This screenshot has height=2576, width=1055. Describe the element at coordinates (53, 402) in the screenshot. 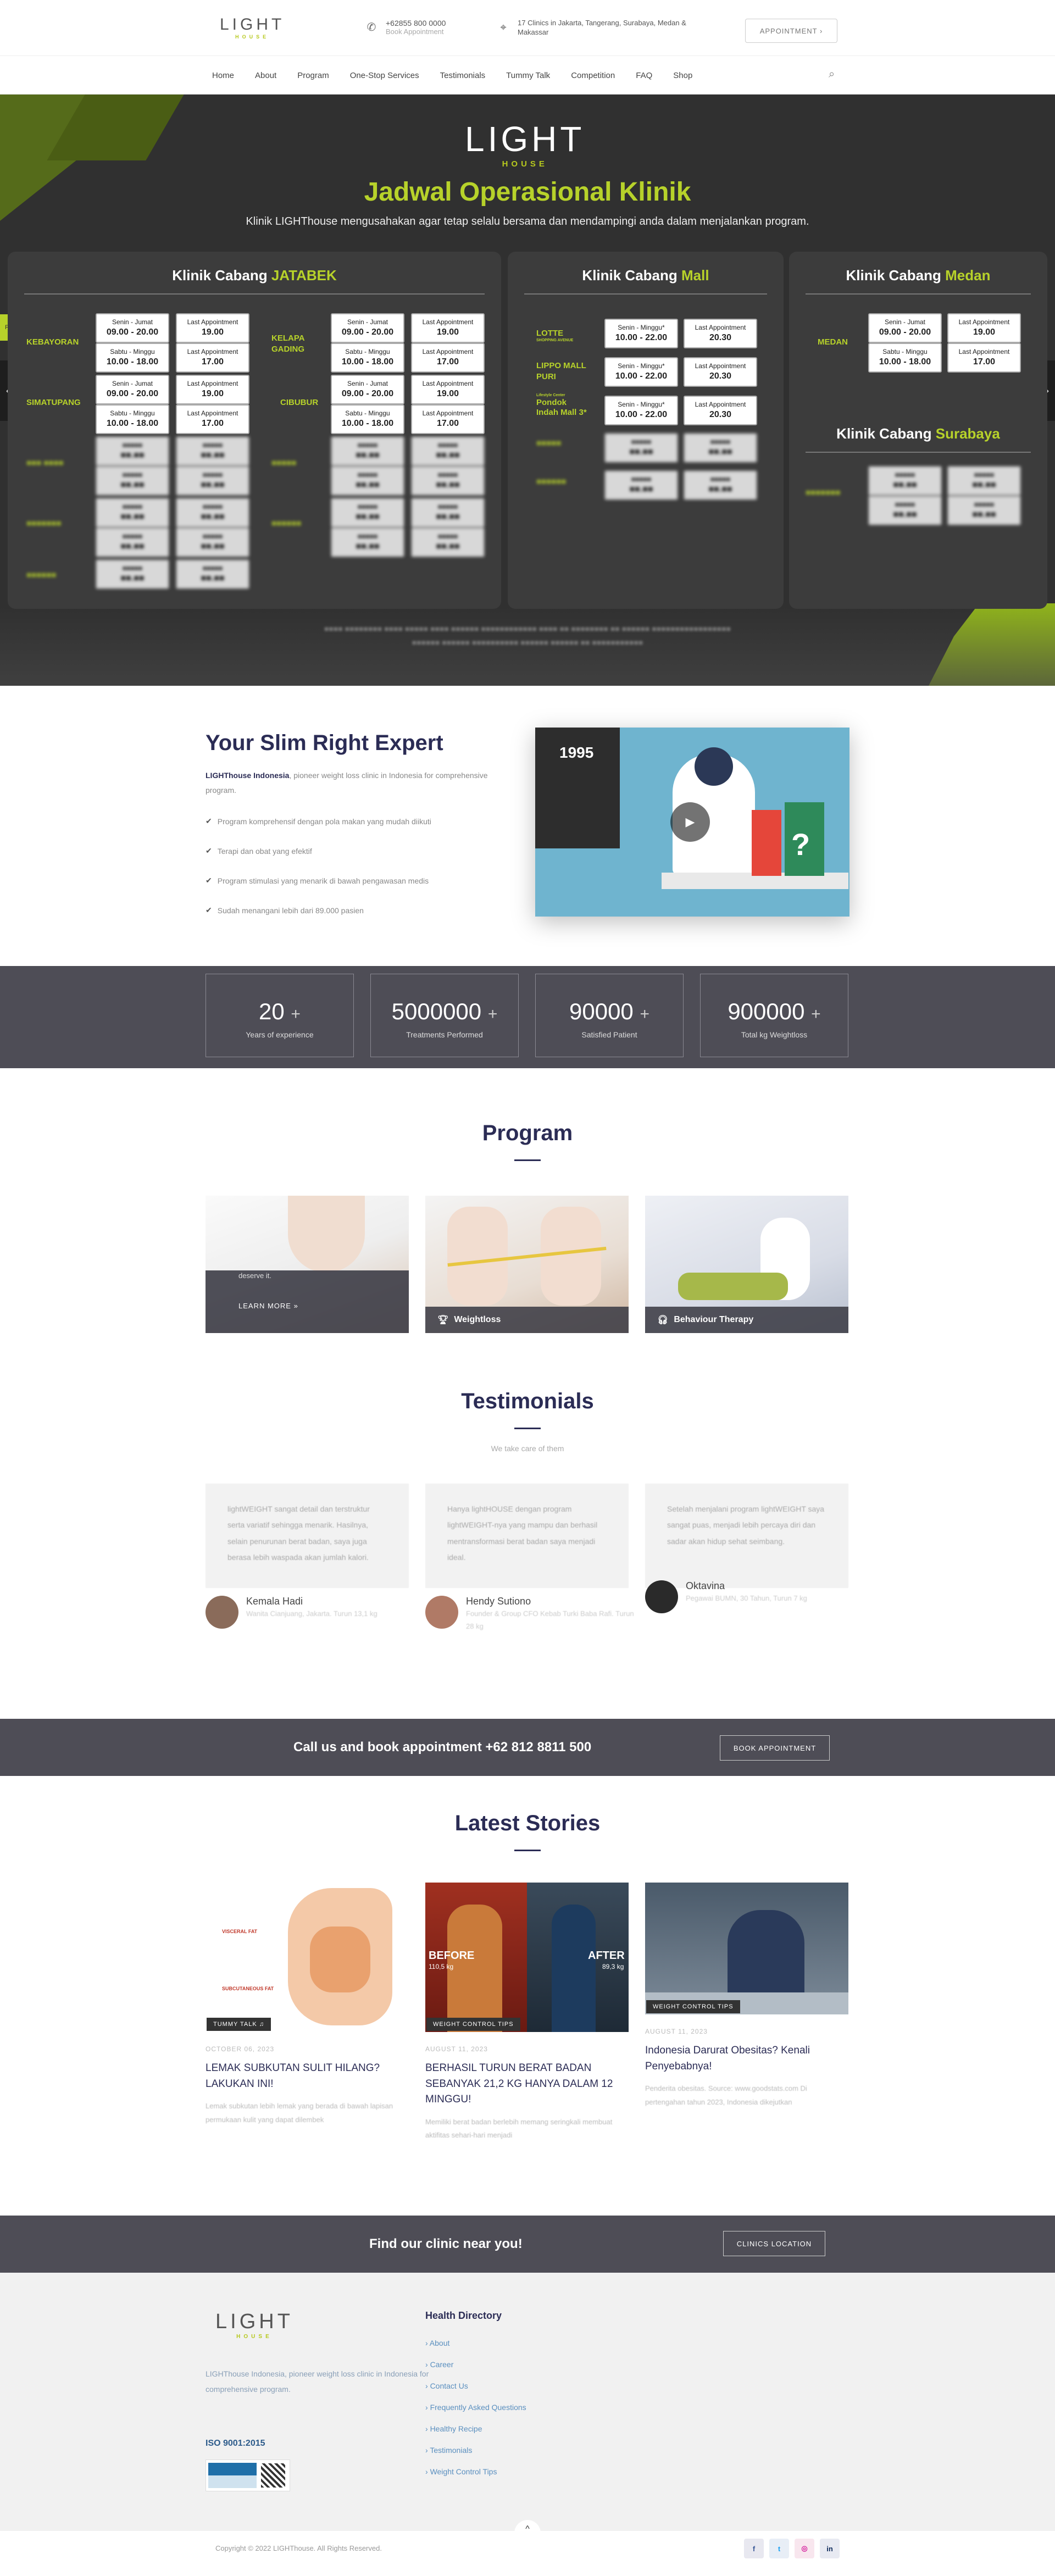

I see `location-simatupang: SIMATUPANG` at that location.